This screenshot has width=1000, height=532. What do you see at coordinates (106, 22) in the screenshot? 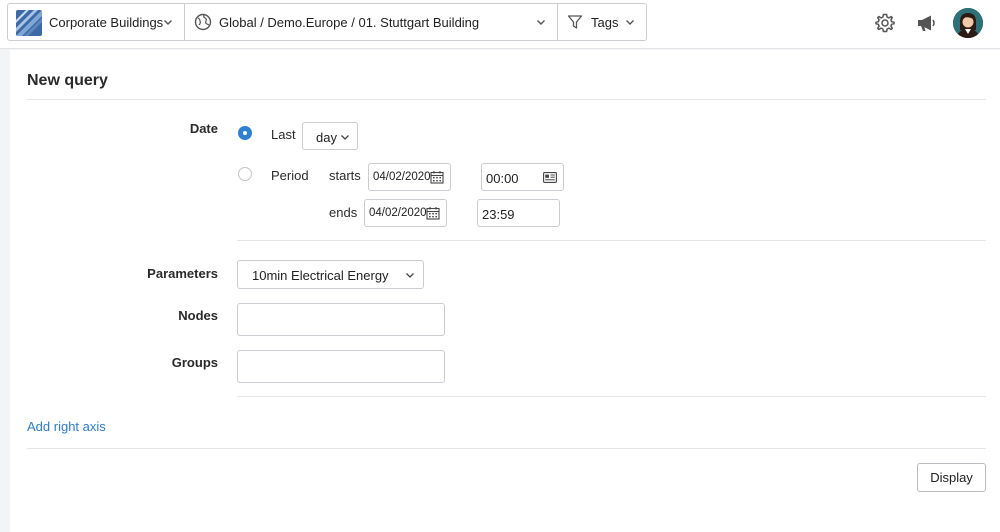
I see `building-selector-label: Corporate Buildings` at bounding box center [106, 22].